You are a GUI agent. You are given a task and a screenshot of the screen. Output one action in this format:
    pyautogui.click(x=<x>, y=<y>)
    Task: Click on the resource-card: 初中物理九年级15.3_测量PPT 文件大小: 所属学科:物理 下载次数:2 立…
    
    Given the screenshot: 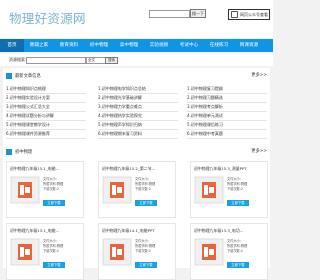 What is the action you would take?
    pyautogui.click(x=229, y=189)
    